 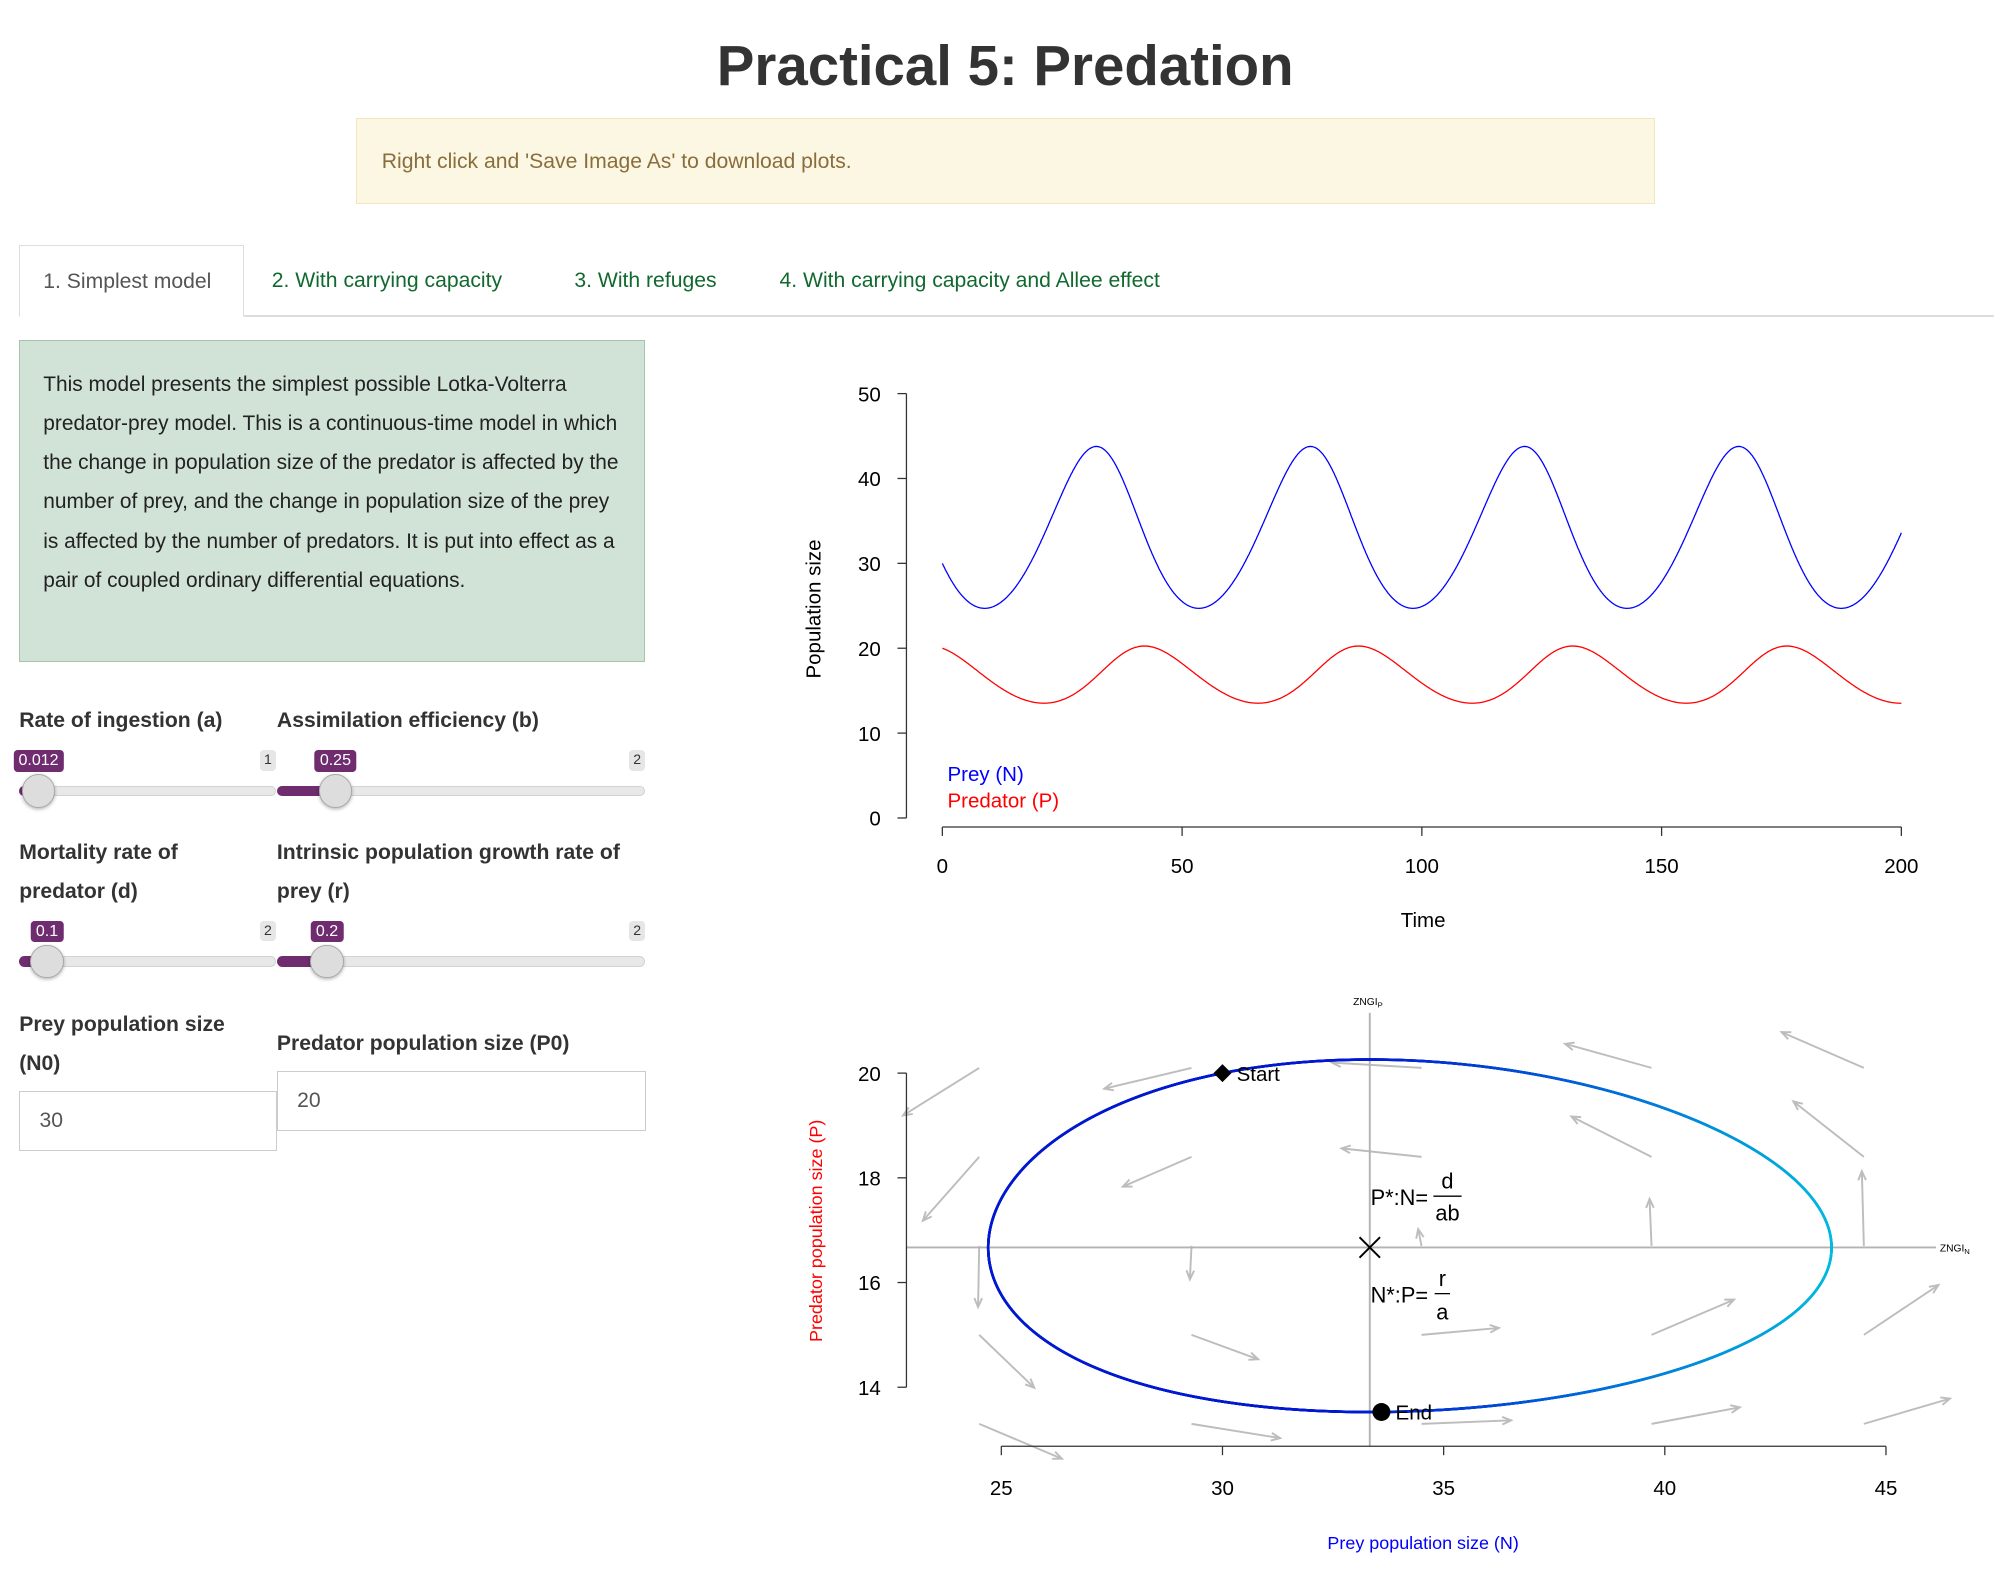 I want to click on annotation-n-lhs: N*:P=, so click(x=1400, y=1295).